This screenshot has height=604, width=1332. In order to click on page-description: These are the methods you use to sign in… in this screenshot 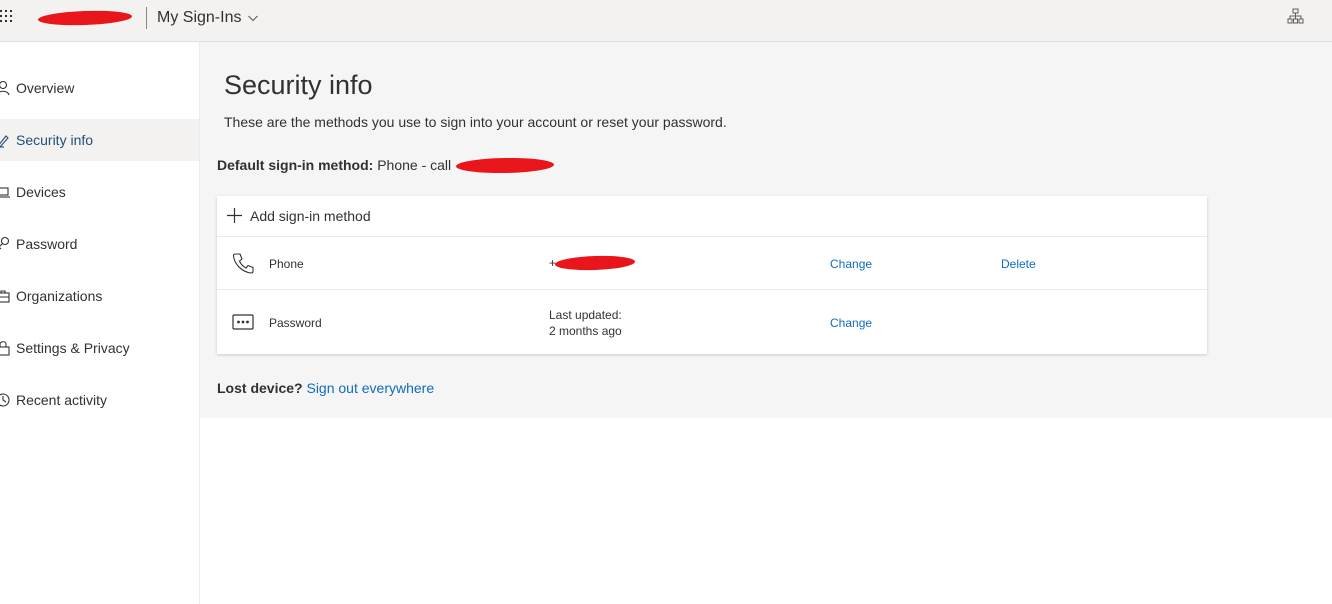, I will do `click(475, 122)`.